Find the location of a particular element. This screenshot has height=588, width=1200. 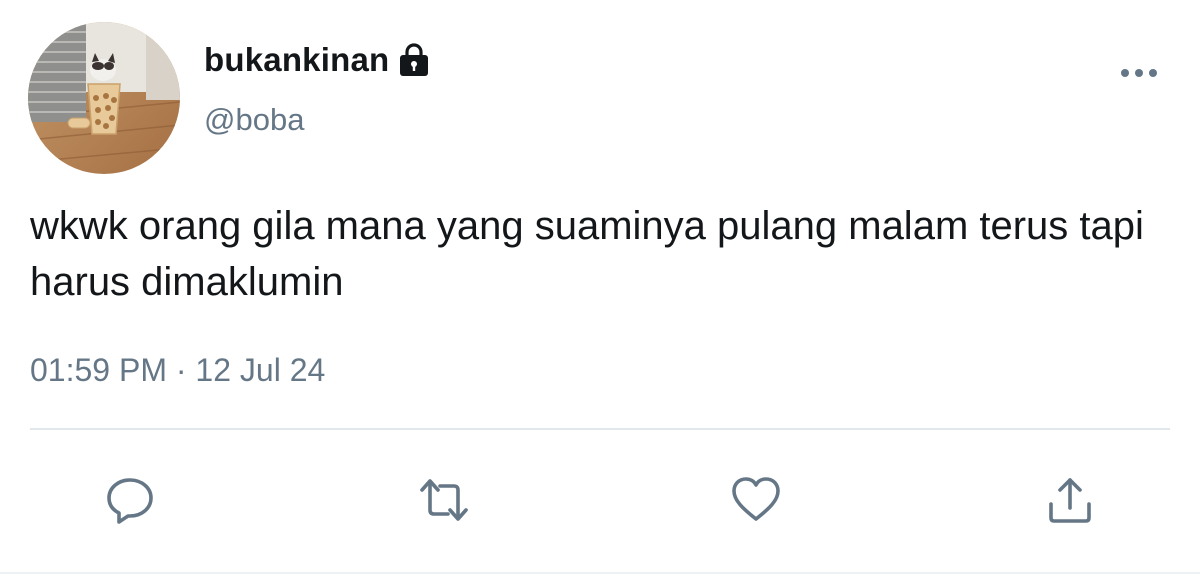

share-button is located at coordinates (1070, 500).